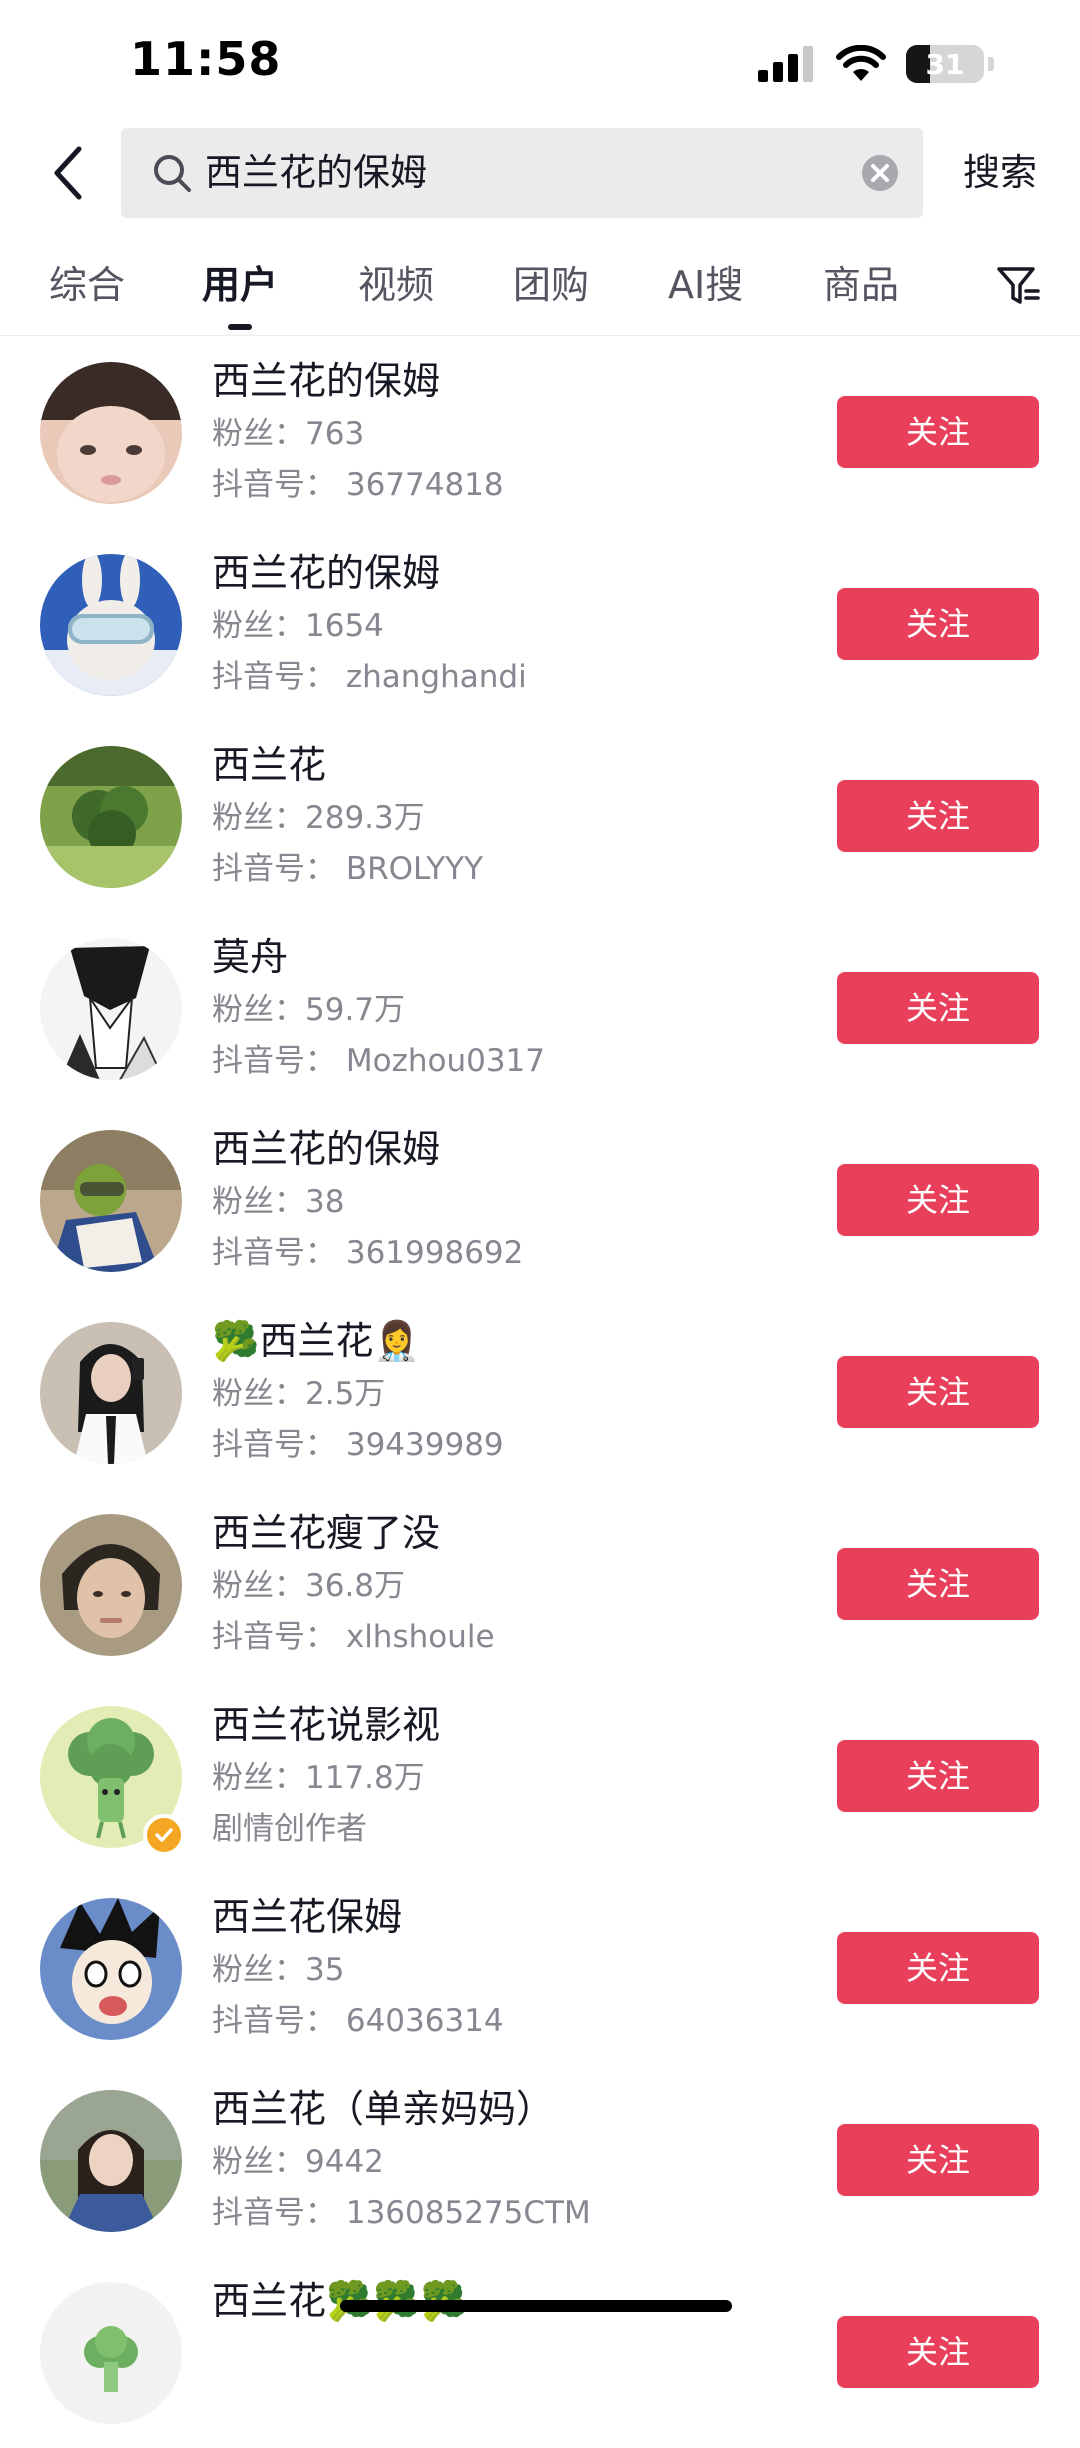  Describe the element at coordinates (358, 2021) in the screenshot. I see `user-douyin-id: 抖音号： 64036314` at that location.